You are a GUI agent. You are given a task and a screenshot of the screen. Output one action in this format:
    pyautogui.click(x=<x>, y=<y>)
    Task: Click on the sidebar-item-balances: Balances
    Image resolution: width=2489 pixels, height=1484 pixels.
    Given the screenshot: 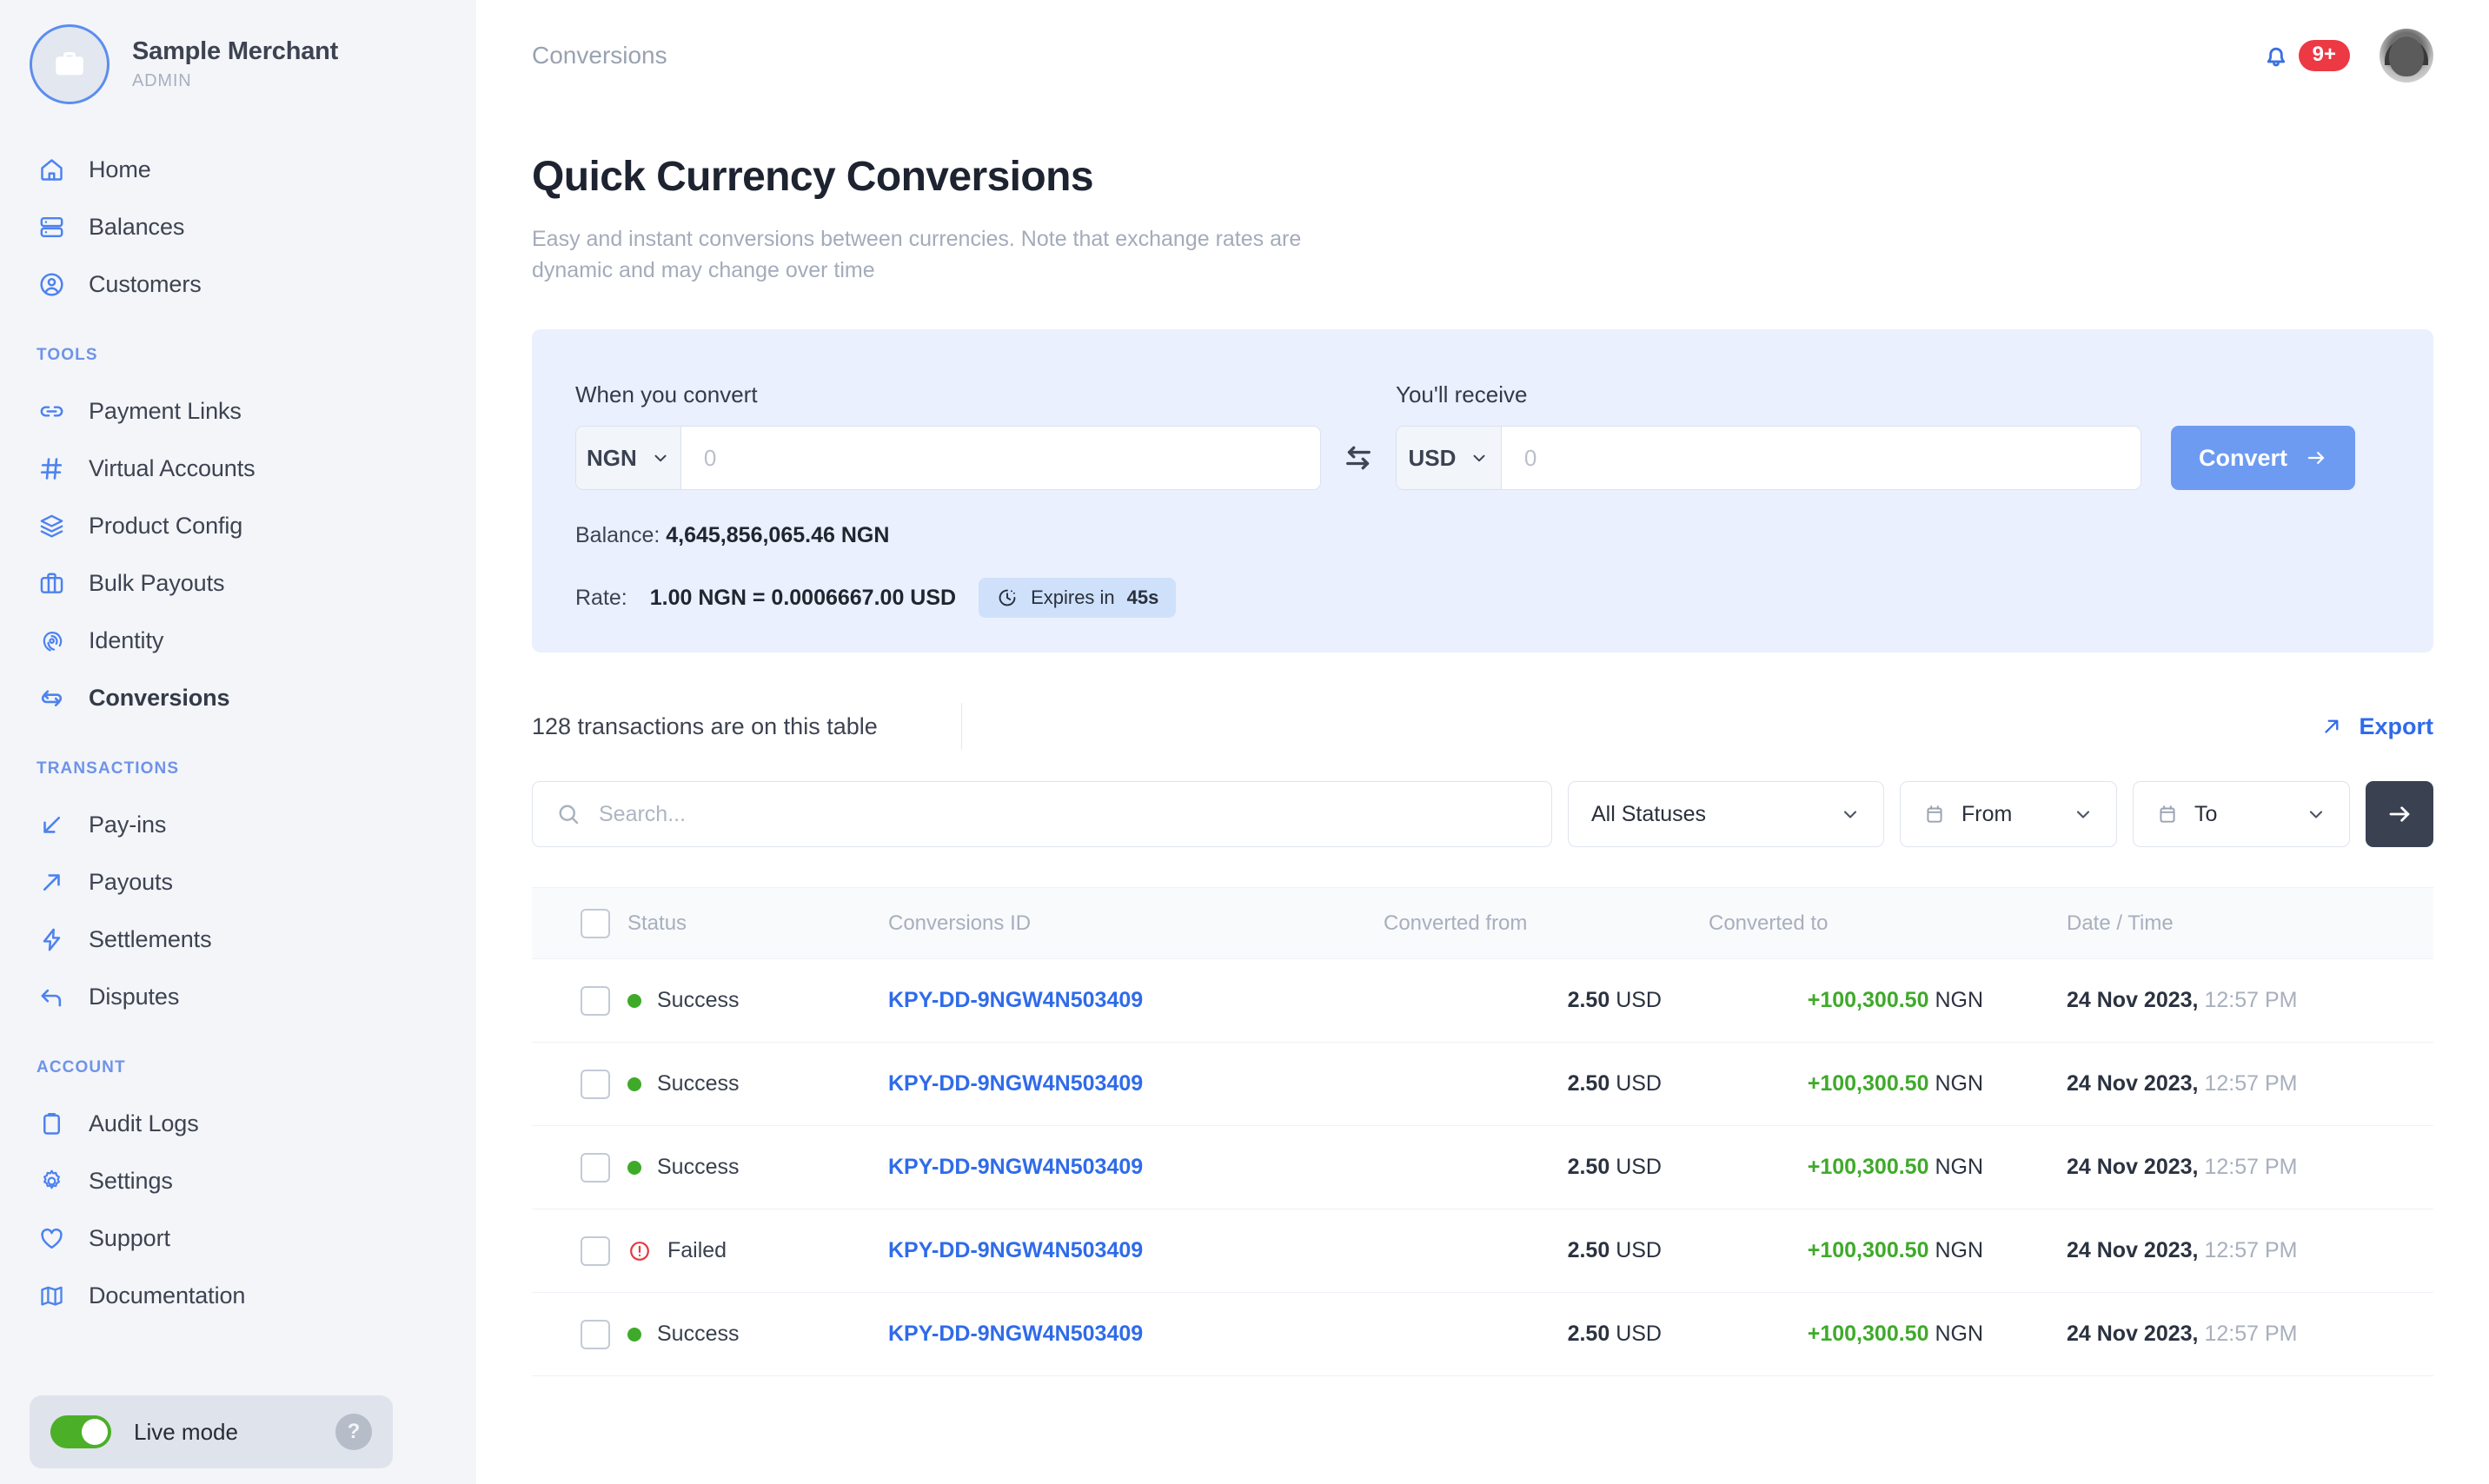 What is the action you would take?
    pyautogui.click(x=238, y=226)
    